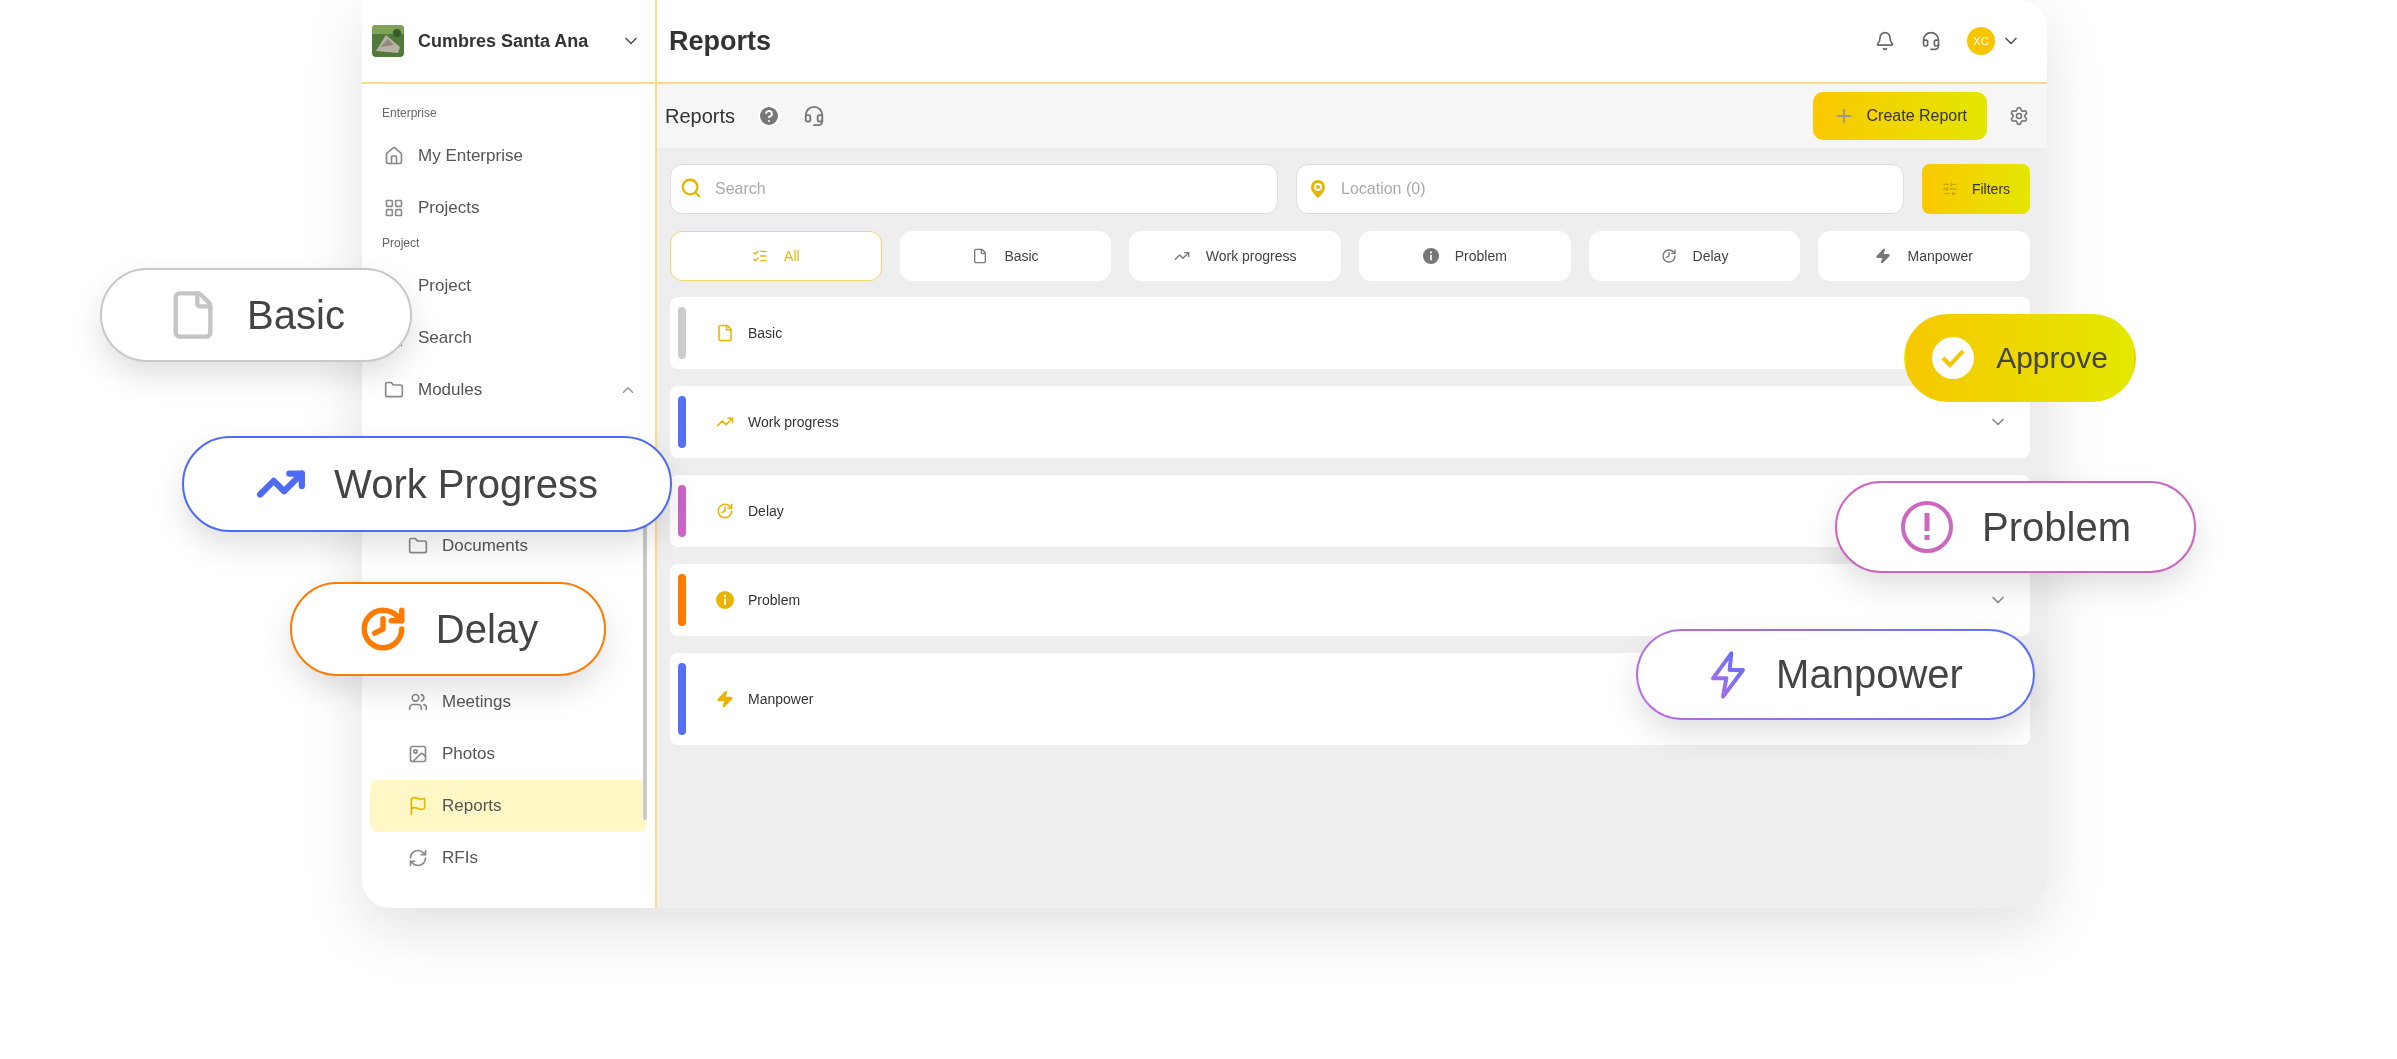  What do you see at coordinates (401, 243) in the screenshot?
I see `section-label: Project` at bounding box center [401, 243].